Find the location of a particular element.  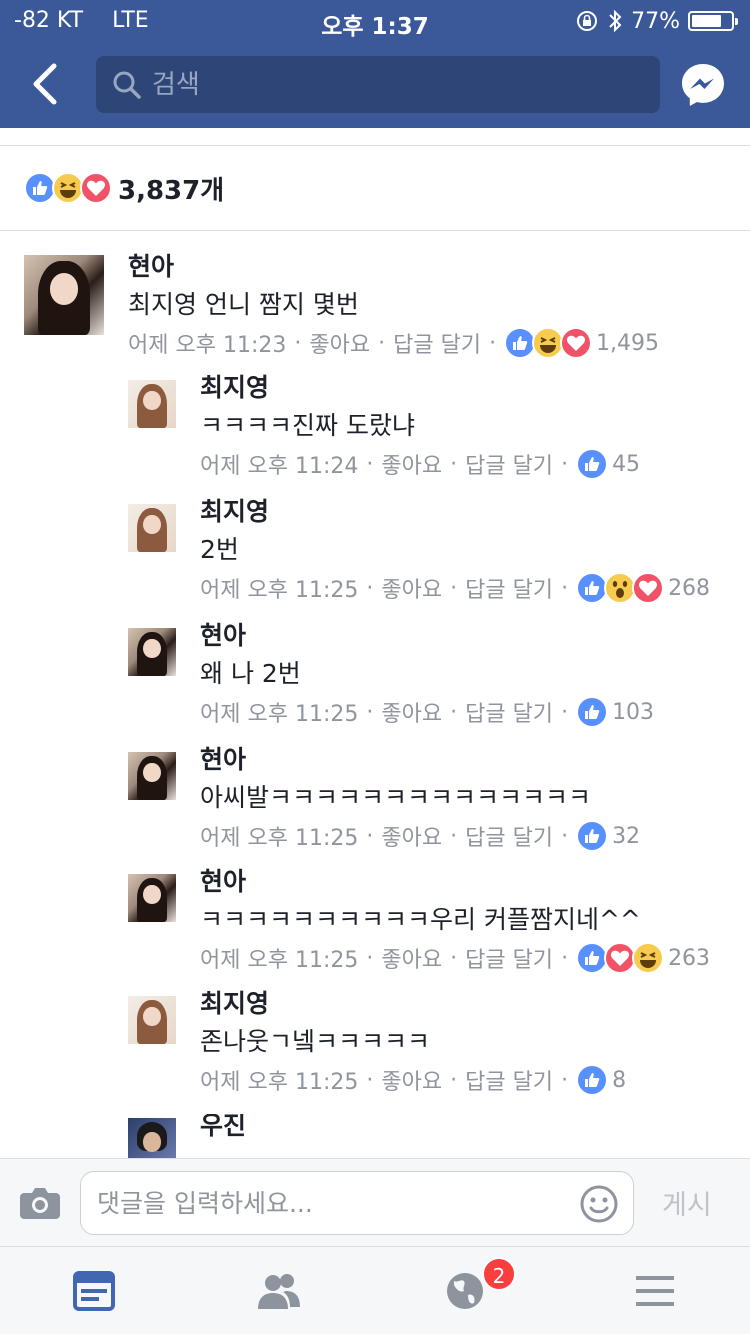

back-arrow-icon is located at coordinates (46, 84).